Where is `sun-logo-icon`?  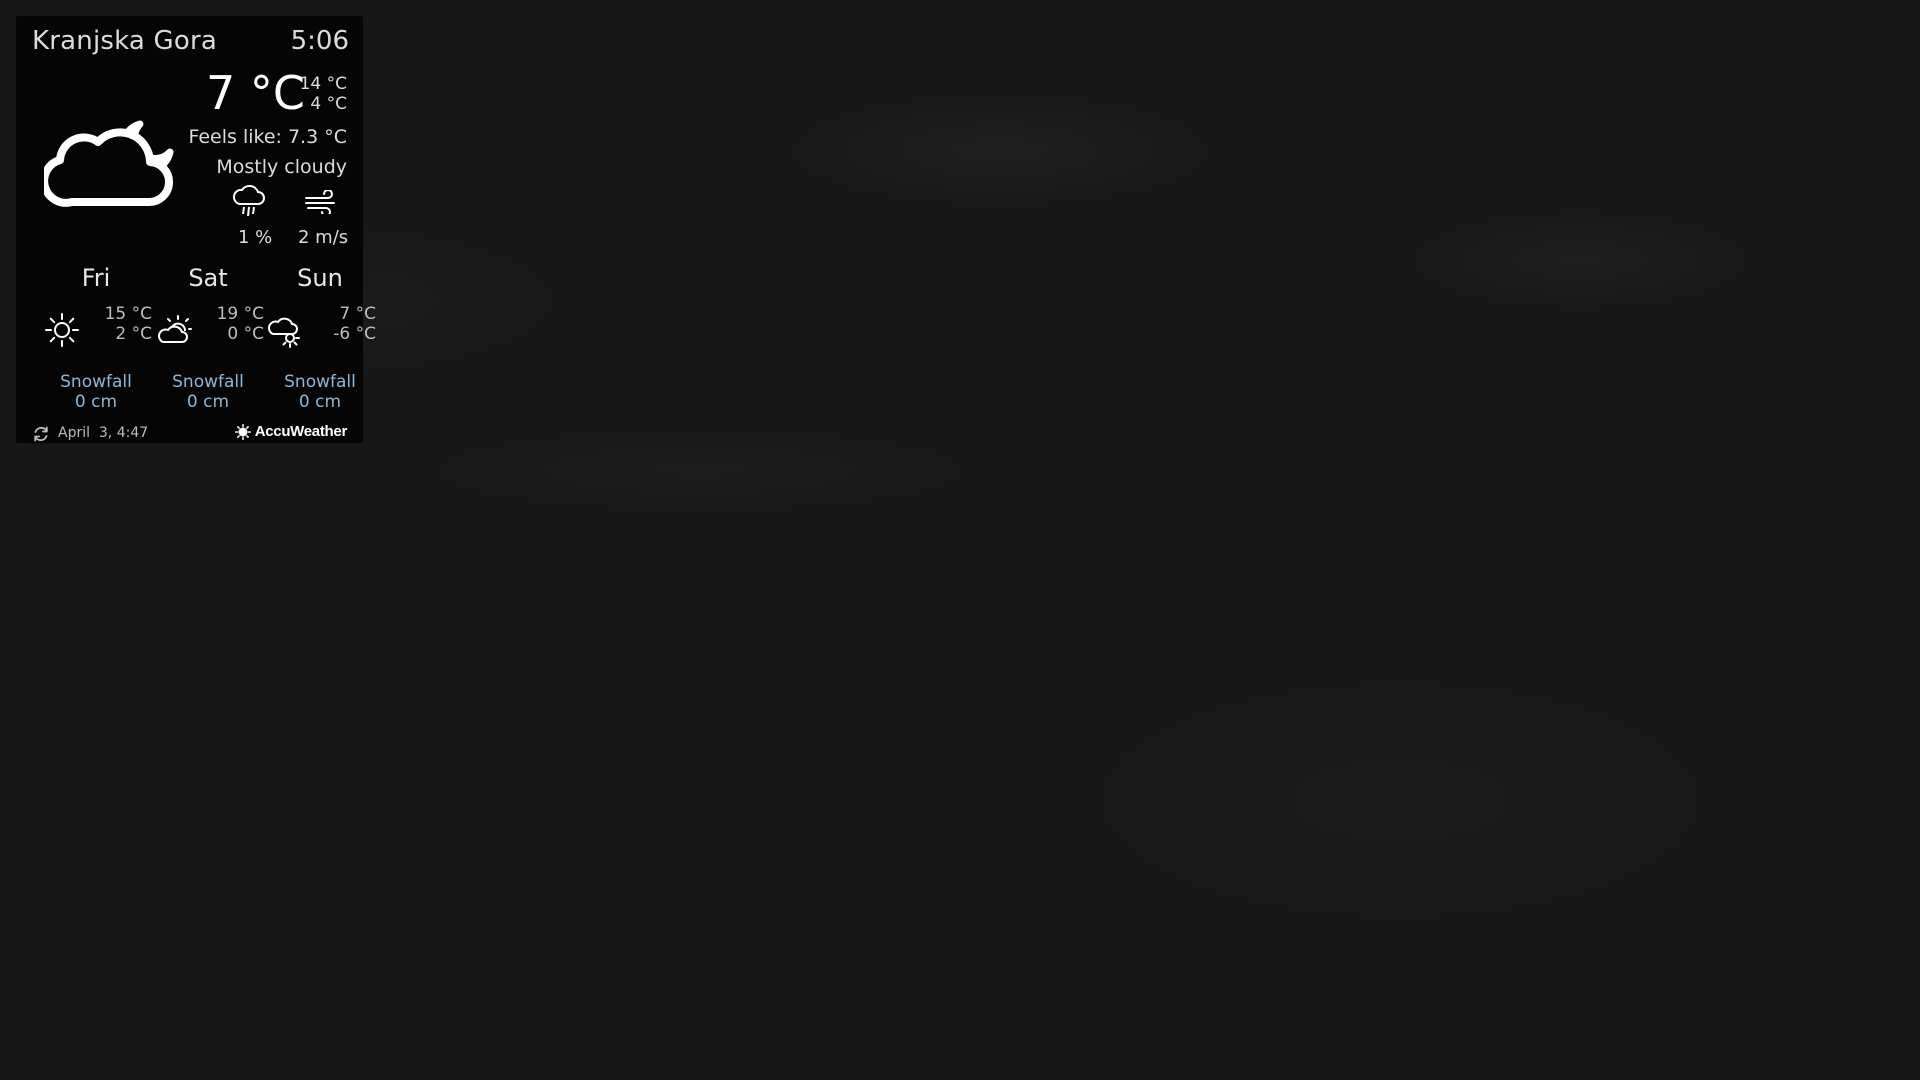
sun-logo-icon is located at coordinates (242, 431).